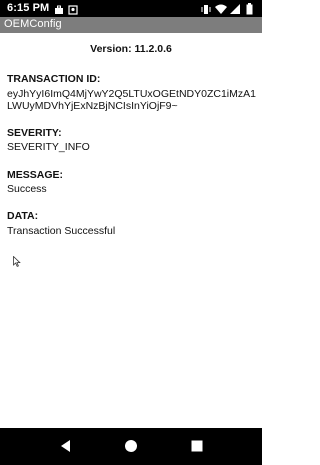  What do you see at coordinates (131, 49) in the screenshot?
I see `version-text: Version: 11.2.0.6` at bounding box center [131, 49].